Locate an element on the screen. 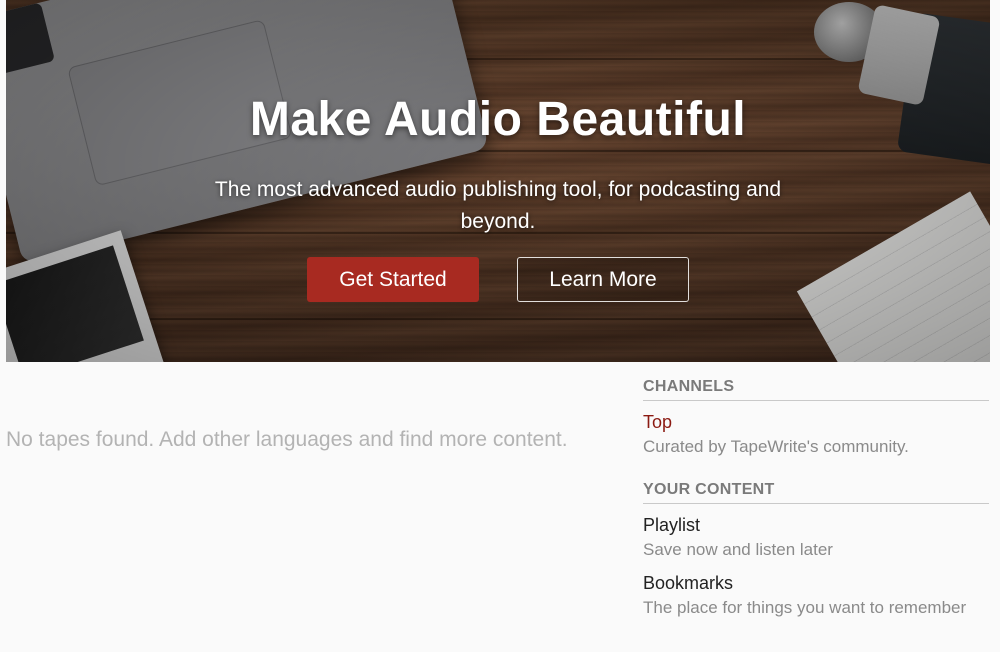  playlist-description: Save now and listen later is located at coordinates (738, 549).